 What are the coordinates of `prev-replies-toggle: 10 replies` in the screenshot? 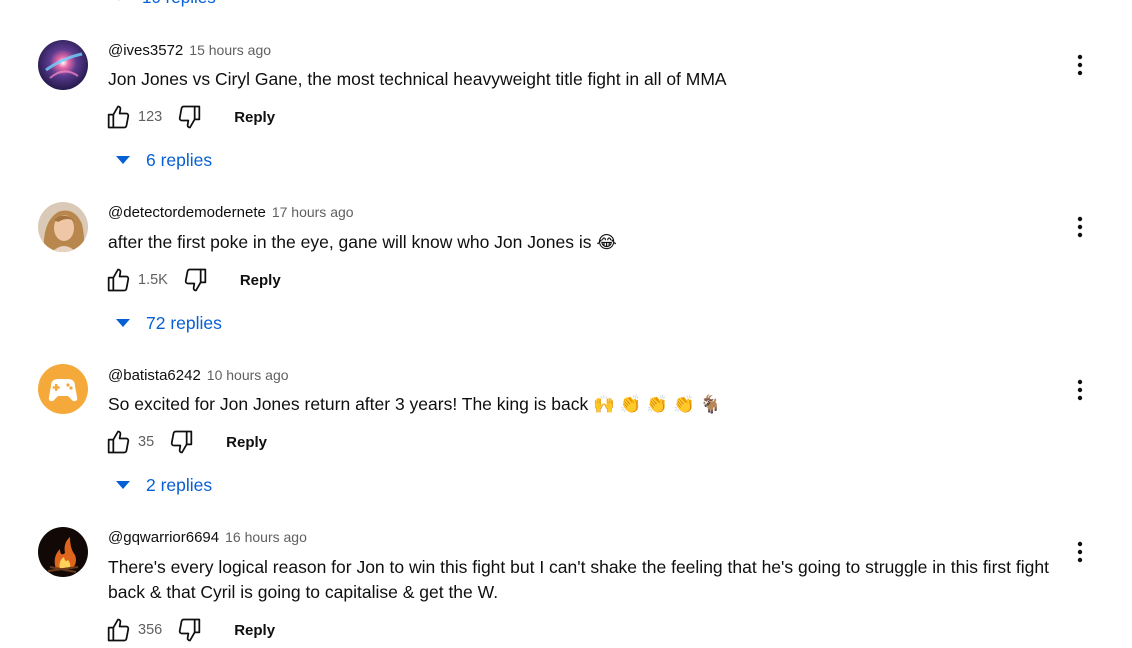 It's located at (164, 4).